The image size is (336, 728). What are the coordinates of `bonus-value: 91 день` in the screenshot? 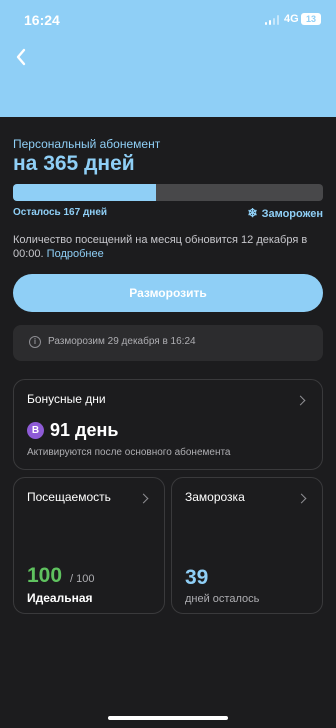 It's located at (84, 430).